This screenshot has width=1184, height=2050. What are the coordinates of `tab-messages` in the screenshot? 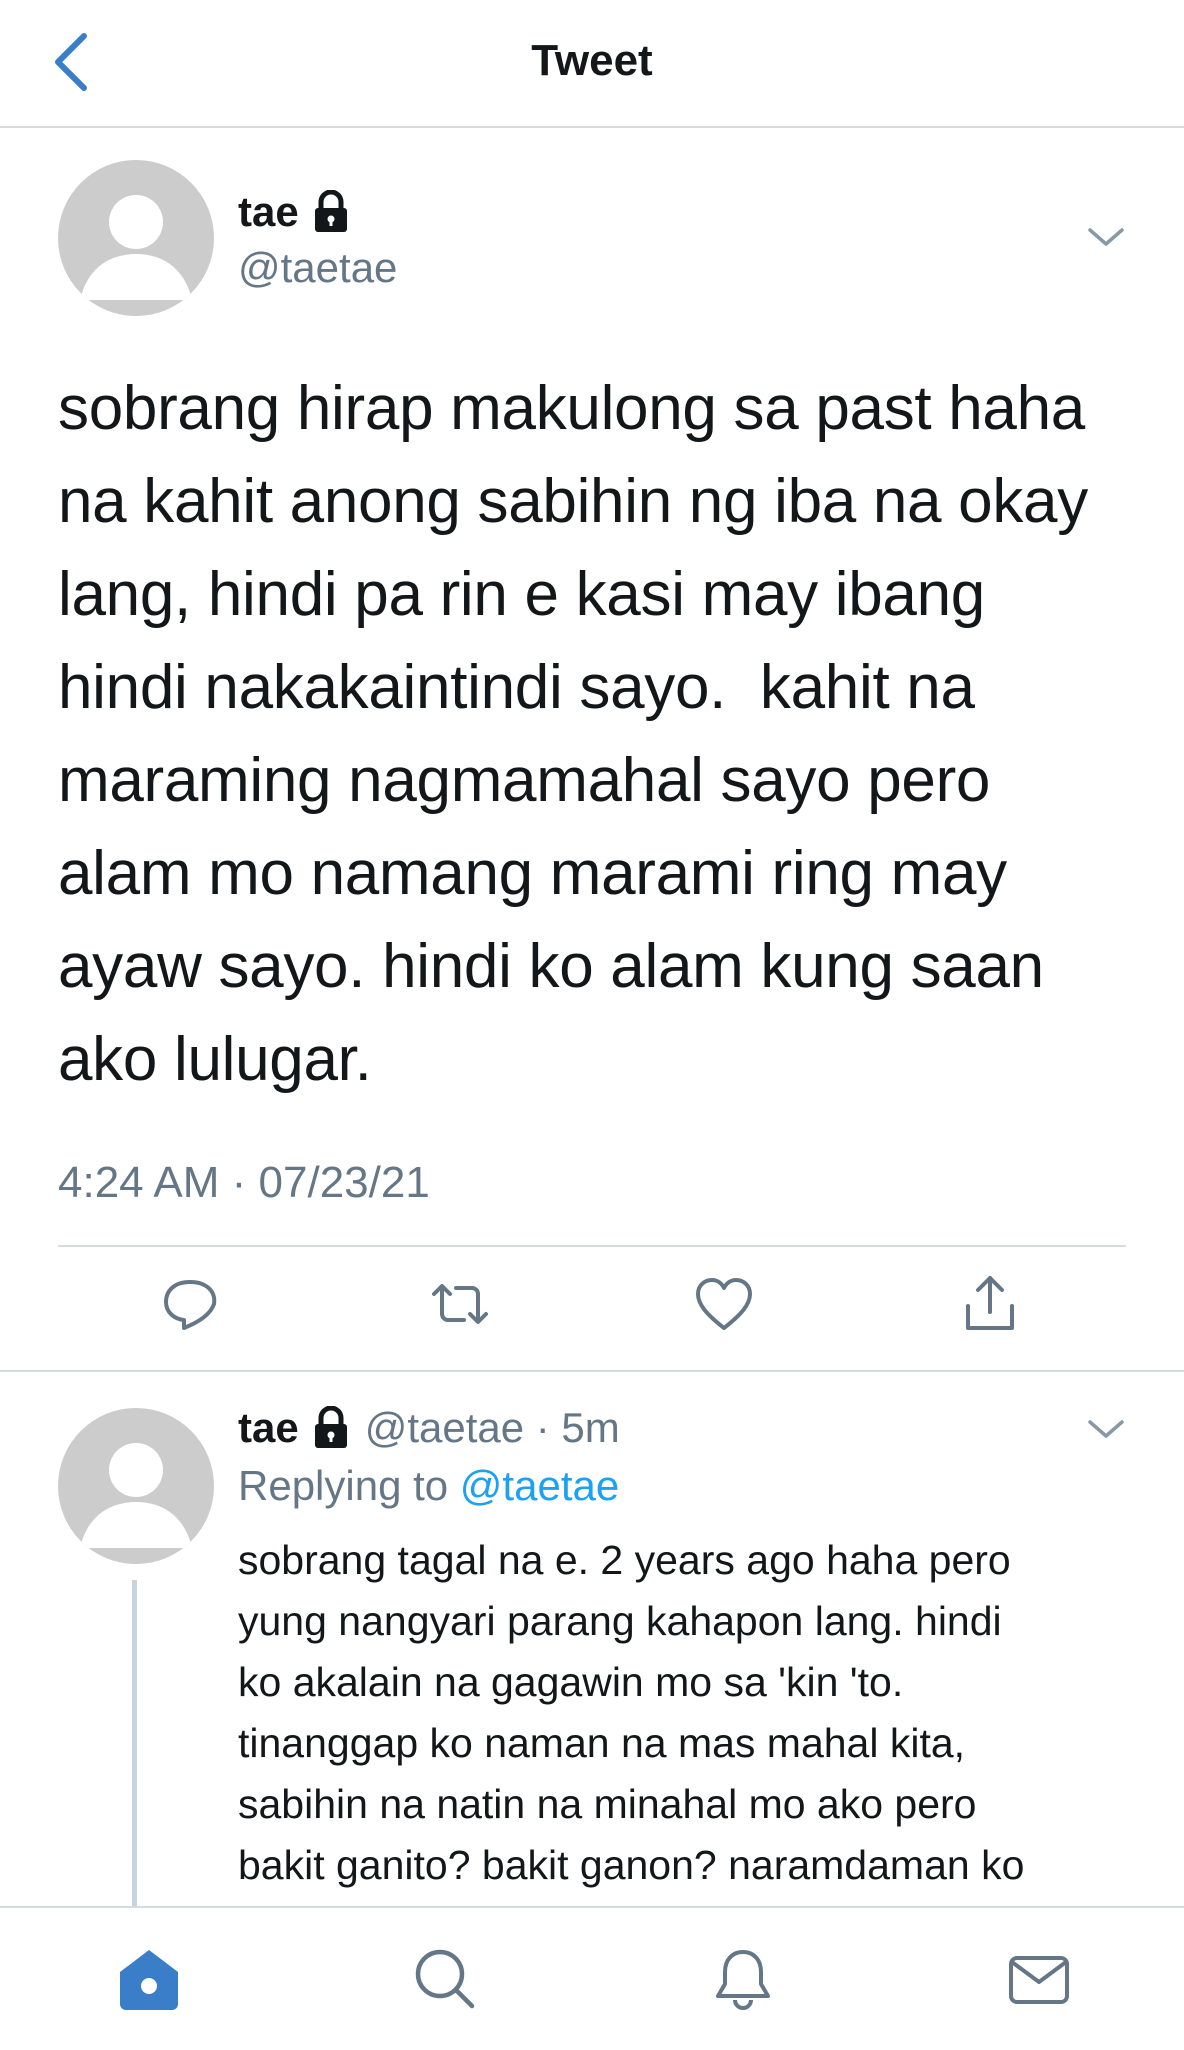 It's located at (1039, 1979).